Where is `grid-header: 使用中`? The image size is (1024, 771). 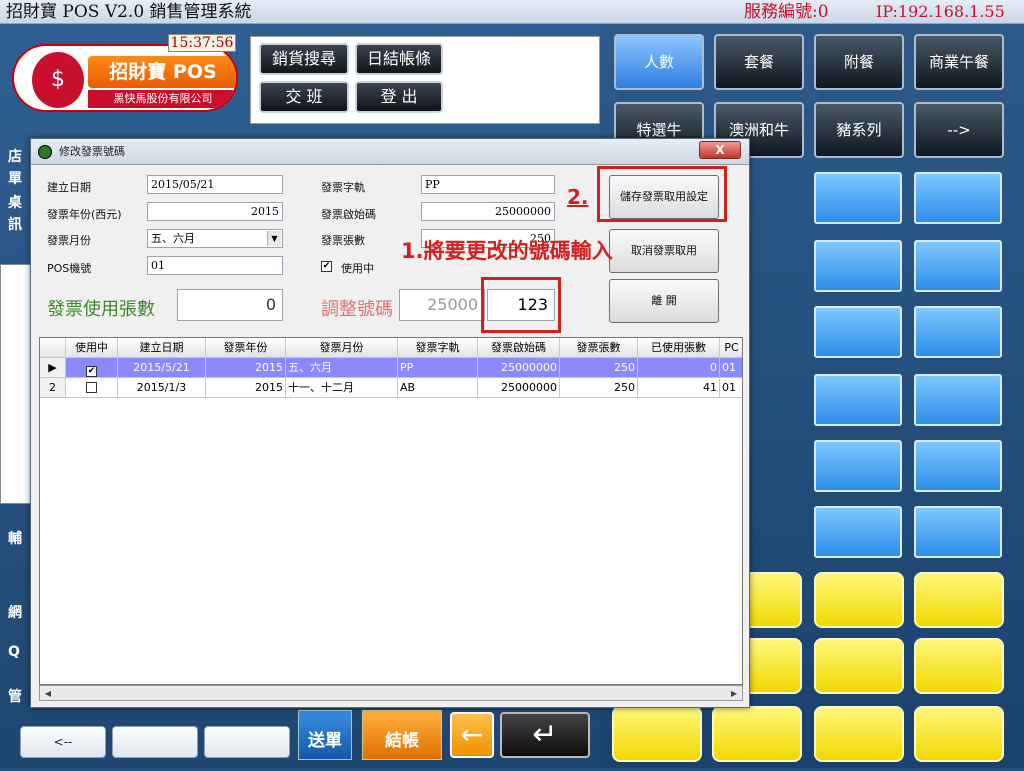
grid-header: 使用中 is located at coordinates (92, 348).